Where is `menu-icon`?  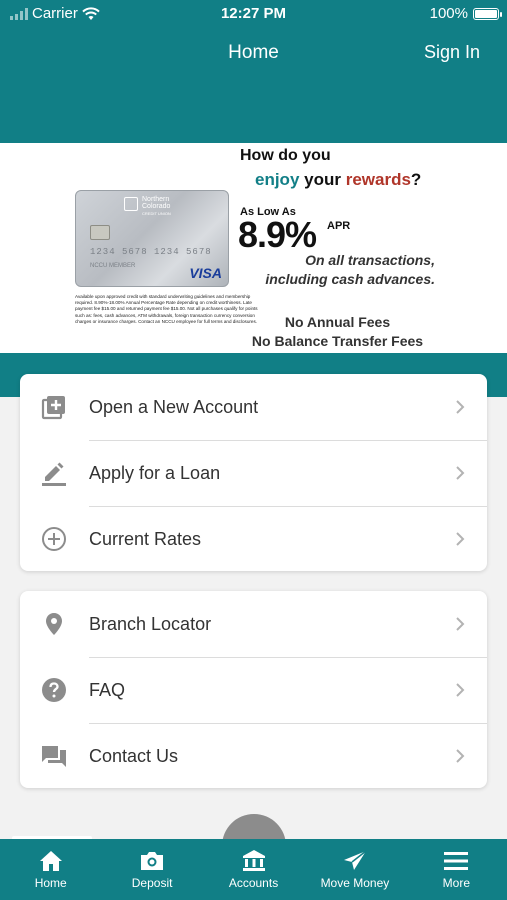 menu-icon is located at coordinates (456, 861).